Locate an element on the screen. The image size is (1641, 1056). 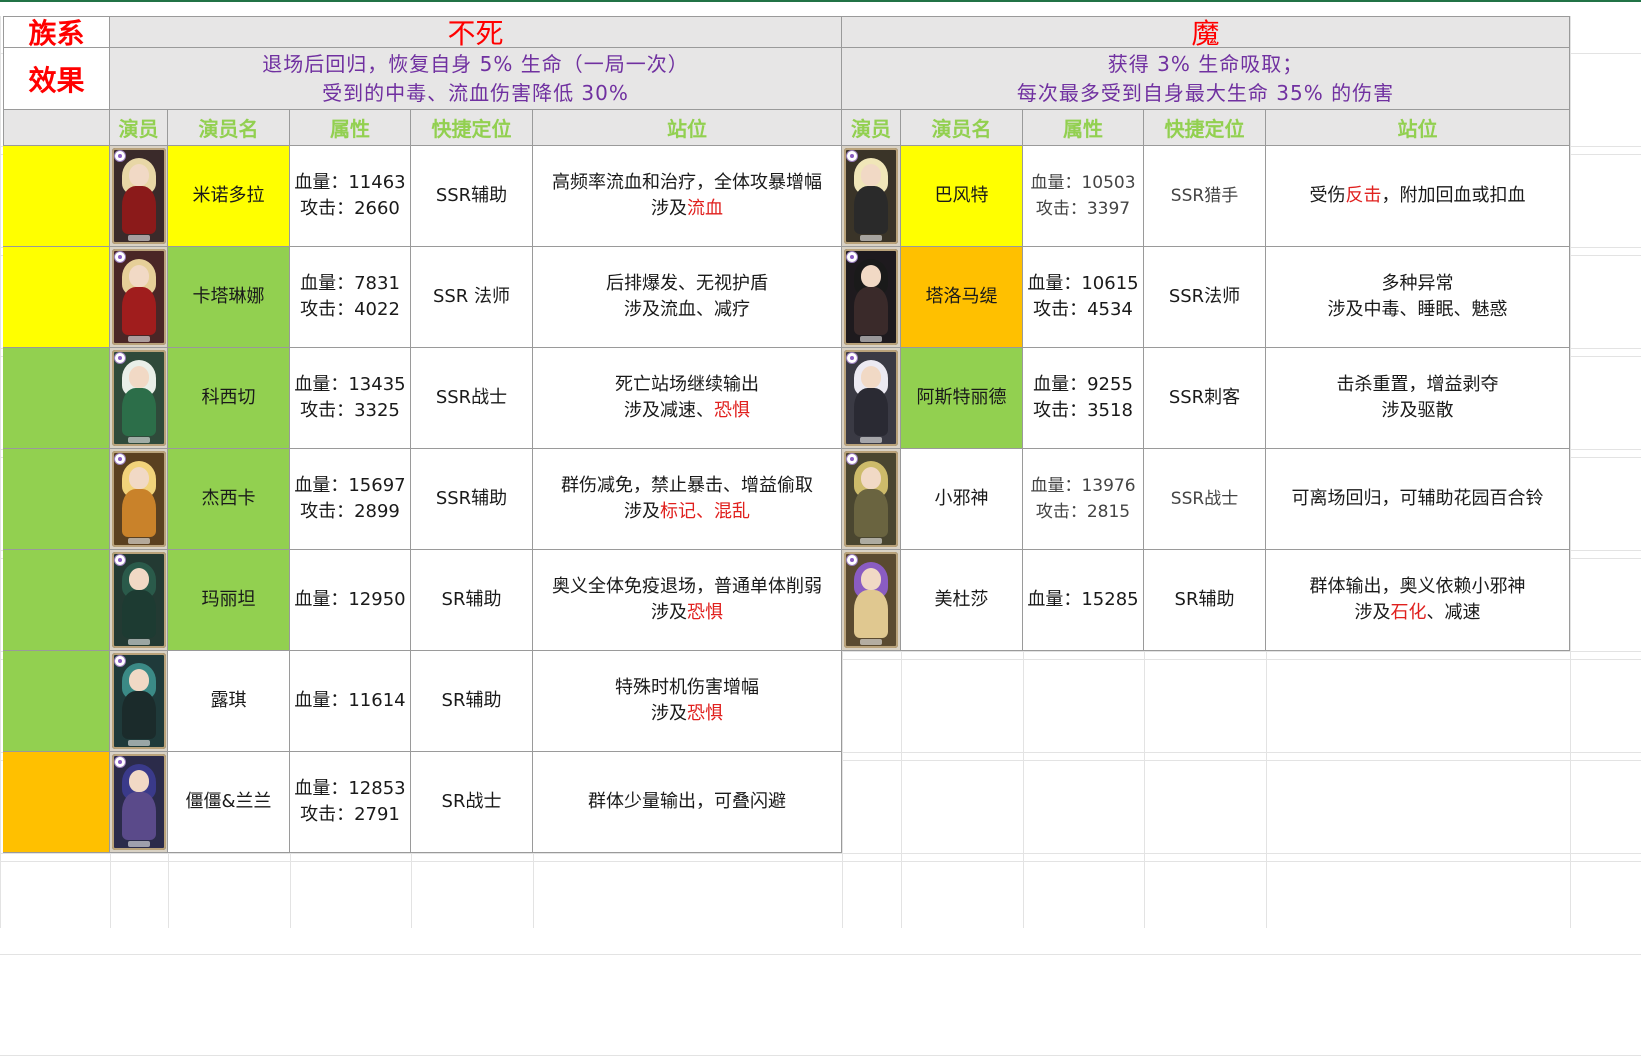
actor-name-cell: 小邪神 is located at coordinates (962, 499).